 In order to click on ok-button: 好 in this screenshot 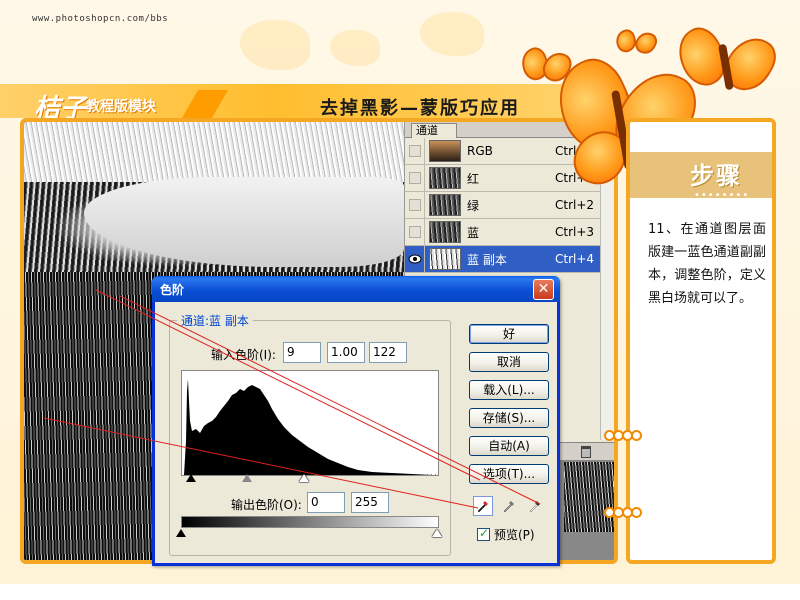, I will do `click(509, 334)`.